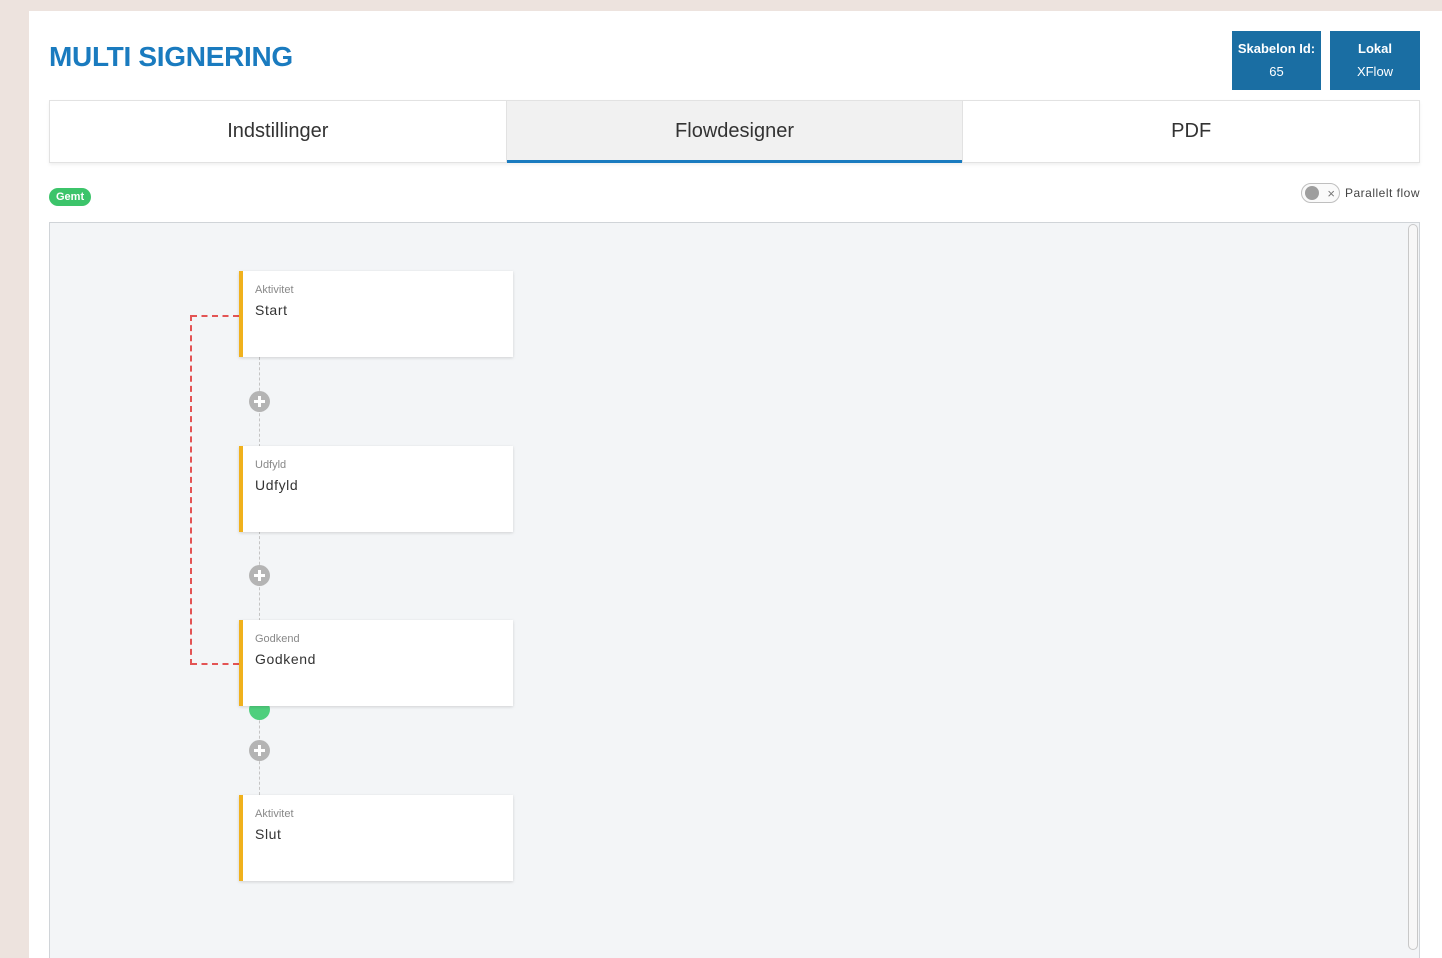 The image size is (1442, 958). What do you see at coordinates (271, 310) in the screenshot?
I see `node-name: Start` at bounding box center [271, 310].